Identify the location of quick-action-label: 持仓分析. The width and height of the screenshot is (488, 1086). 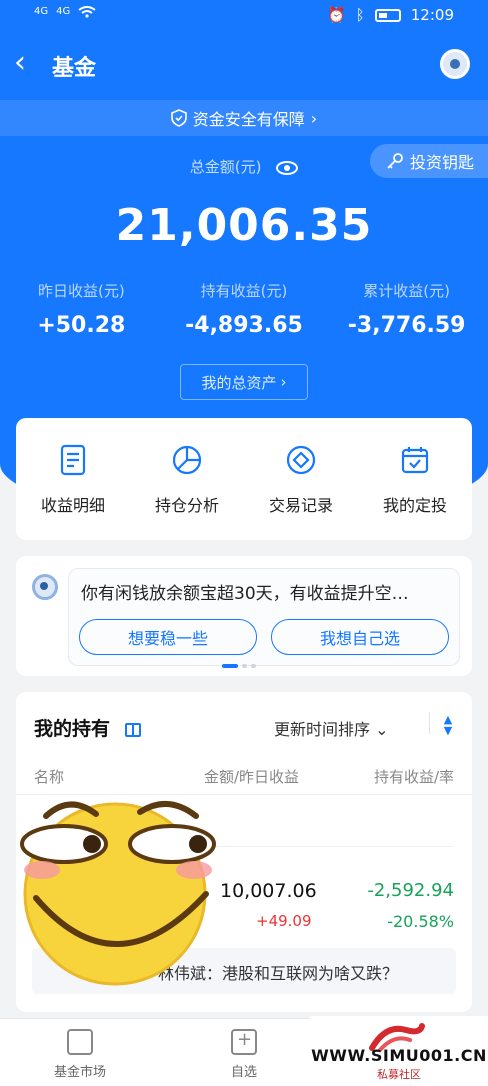
(186, 505).